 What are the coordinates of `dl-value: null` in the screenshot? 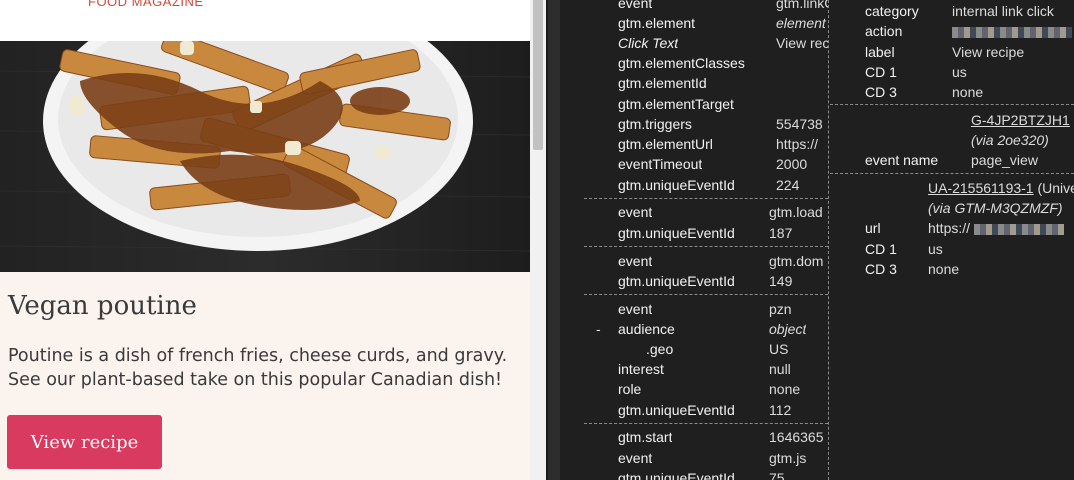 It's located at (780, 369).